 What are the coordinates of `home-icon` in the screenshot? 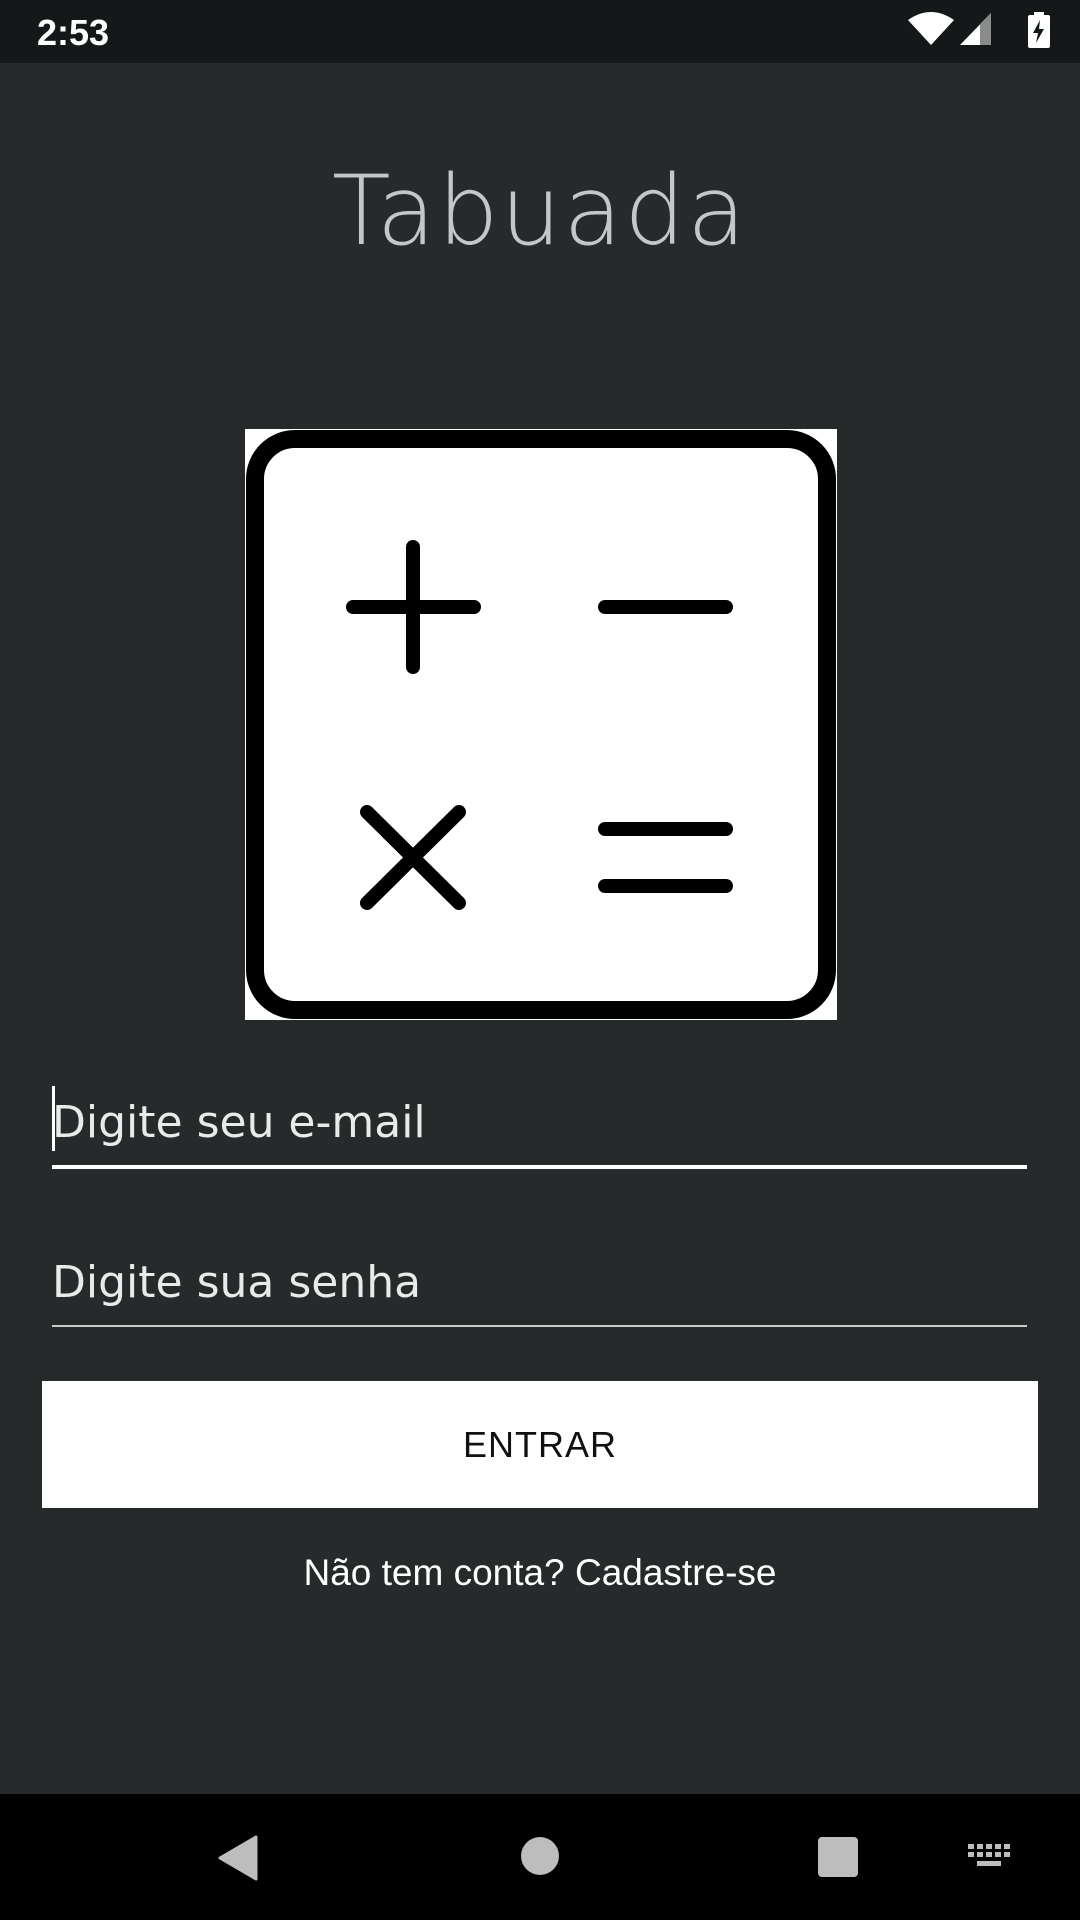 It's located at (540, 1856).